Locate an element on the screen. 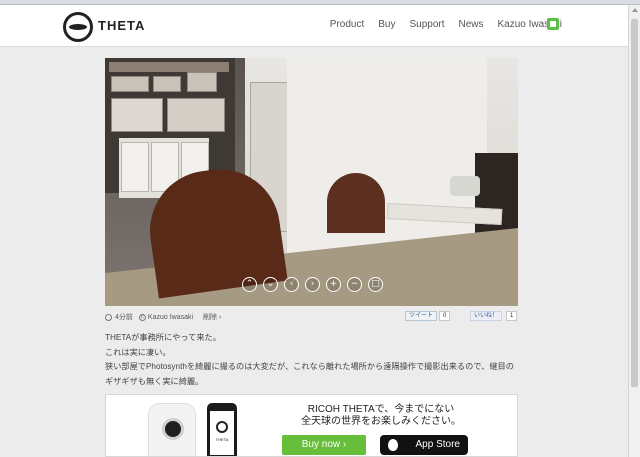  smartphone-image: THETA is located at coordinates (222, 429).